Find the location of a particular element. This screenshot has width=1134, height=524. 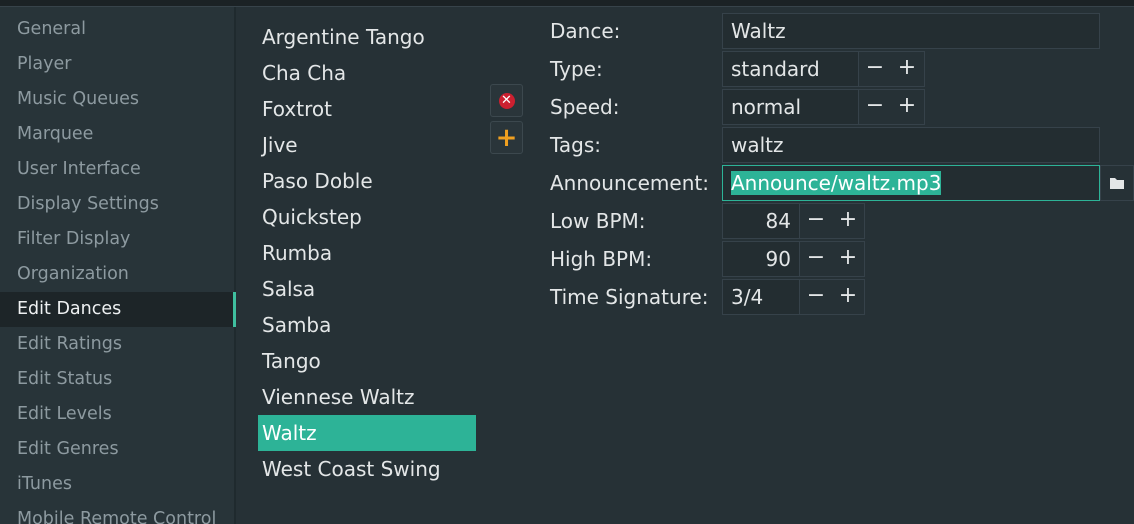

add-dance-button: + is located at coordinates (506, 137).